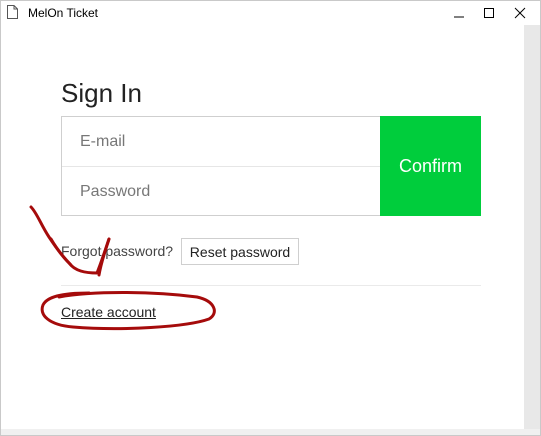 The image size is (541, 436). Describe the element at coordinates (270, 13) in the screenshot. I see `title-bar: MelOn Ticket` at that location.